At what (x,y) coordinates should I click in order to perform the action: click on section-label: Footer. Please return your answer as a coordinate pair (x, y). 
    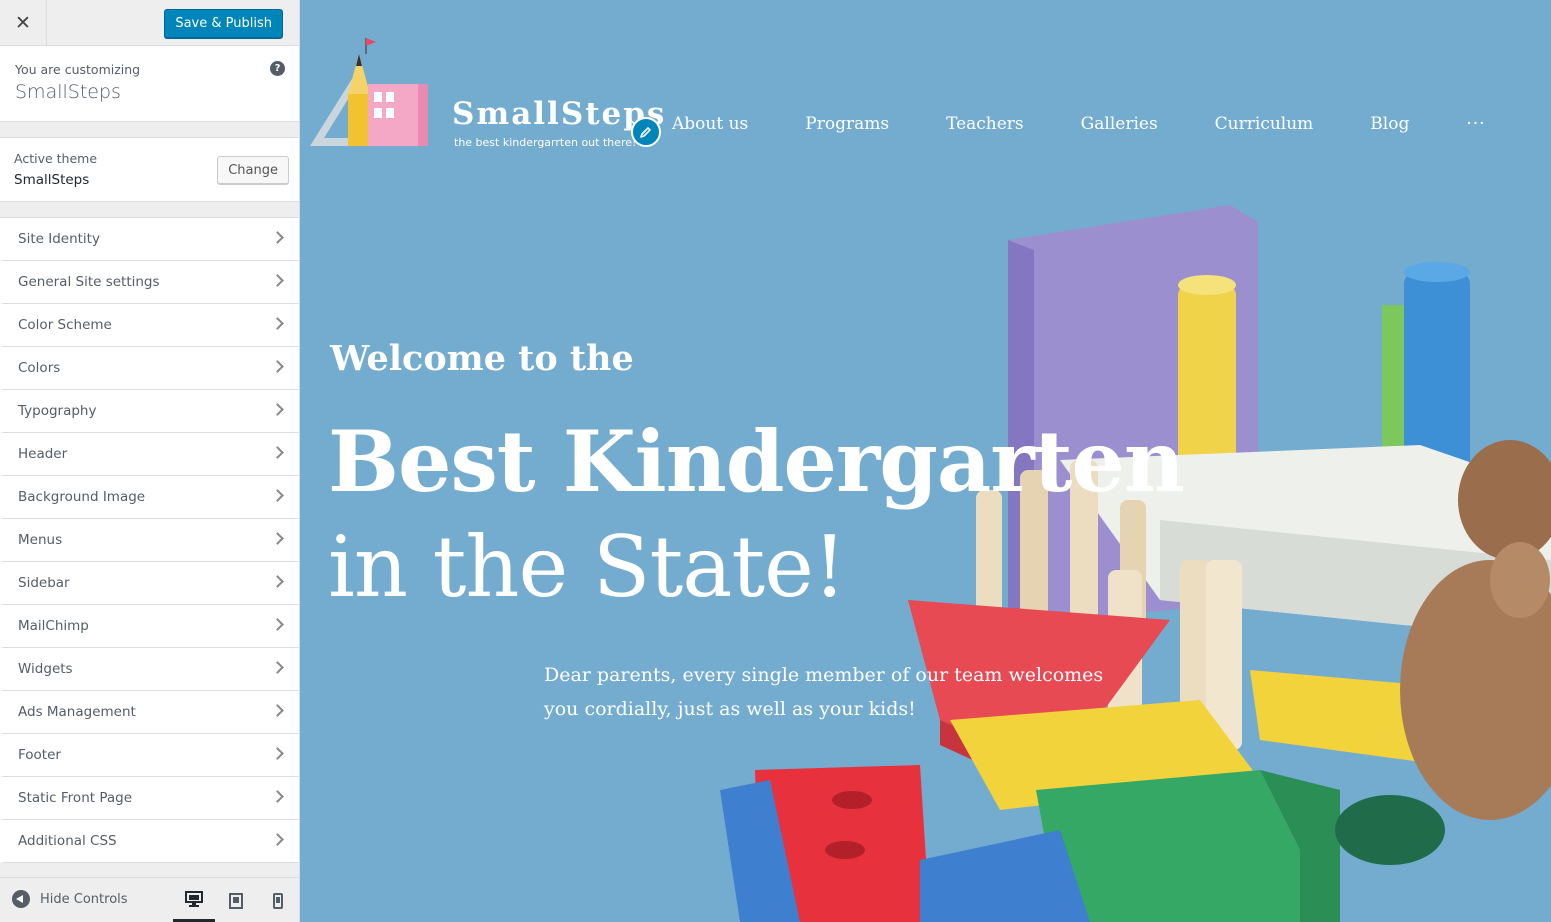
    Looking at the image, I should click on (39, 755).